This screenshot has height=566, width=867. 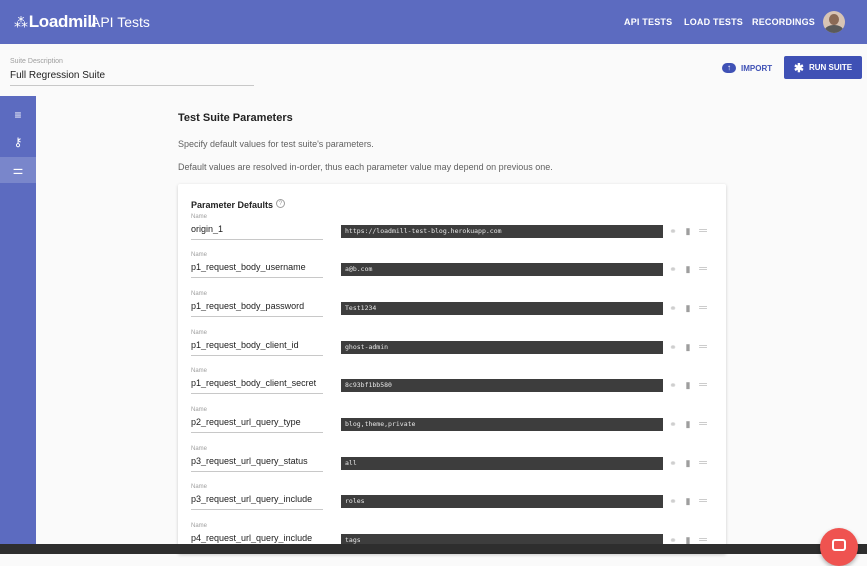 What do you see at coordinates (502, 347) in the screenshot?
I see `parameter-value-input: ghost-admin` at bounding box center [502, 347].